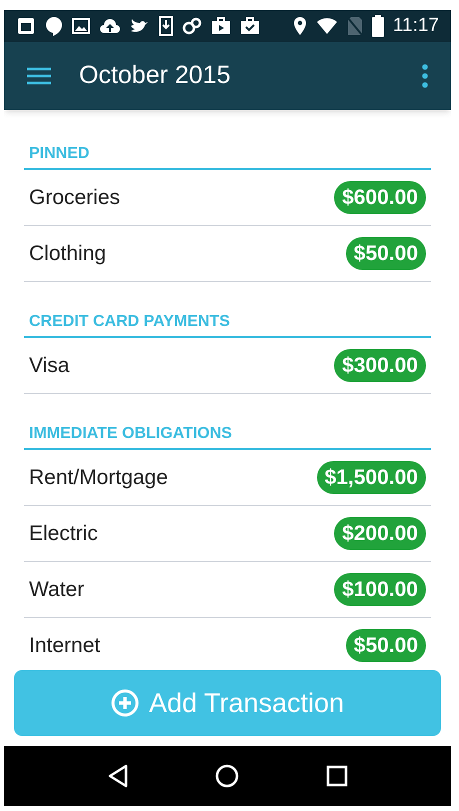 This screenshot has width=459, height=811. Describe the element at coordinates (26, 26) in the screenshot. I see `calendar-icon` at that location.